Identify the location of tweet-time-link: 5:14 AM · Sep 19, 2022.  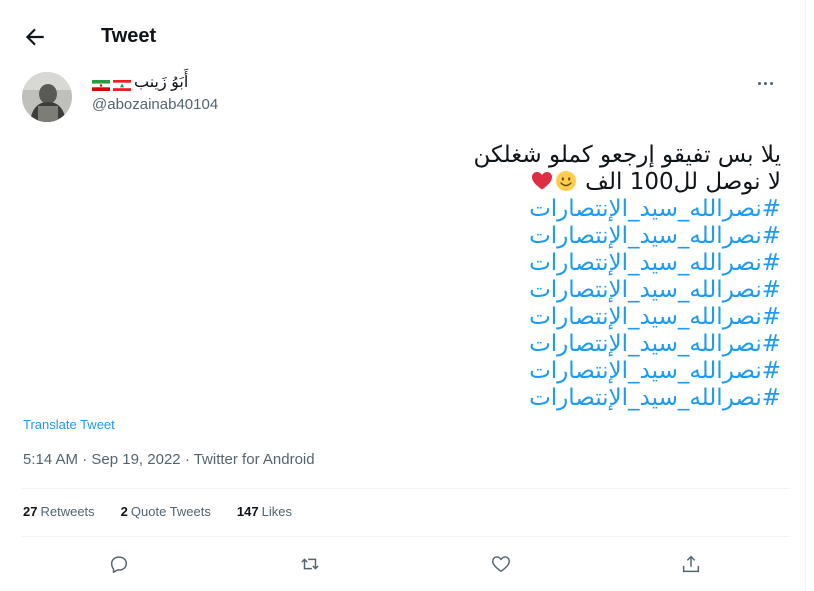
(102, 459).